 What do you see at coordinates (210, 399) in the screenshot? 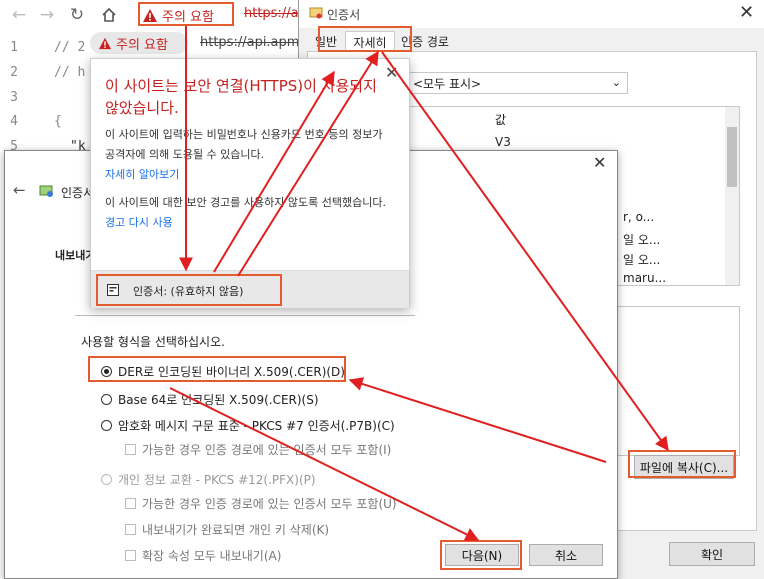
I see `option-base64: Base 64로 인코딩된 X.509(.CER)(S)` at bounding box center [210, 399].